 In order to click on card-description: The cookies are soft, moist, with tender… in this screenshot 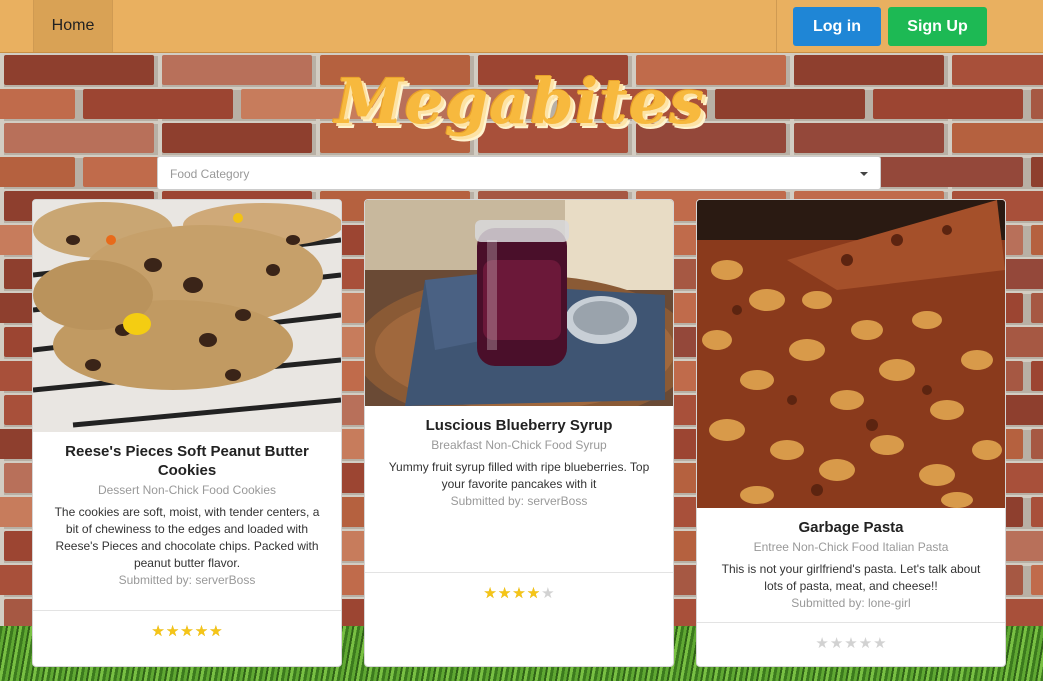, I will do `click(187, 537)`.